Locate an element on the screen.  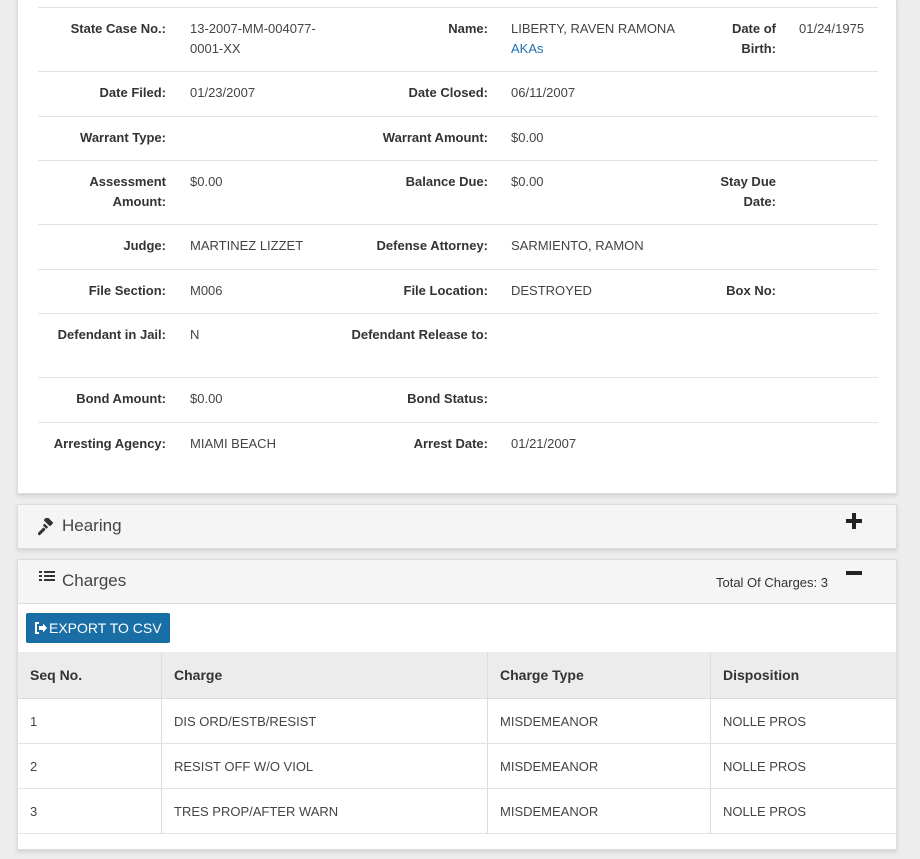
assessment-amount-label: Assessment Amount: is located at coordinates (127, 191).